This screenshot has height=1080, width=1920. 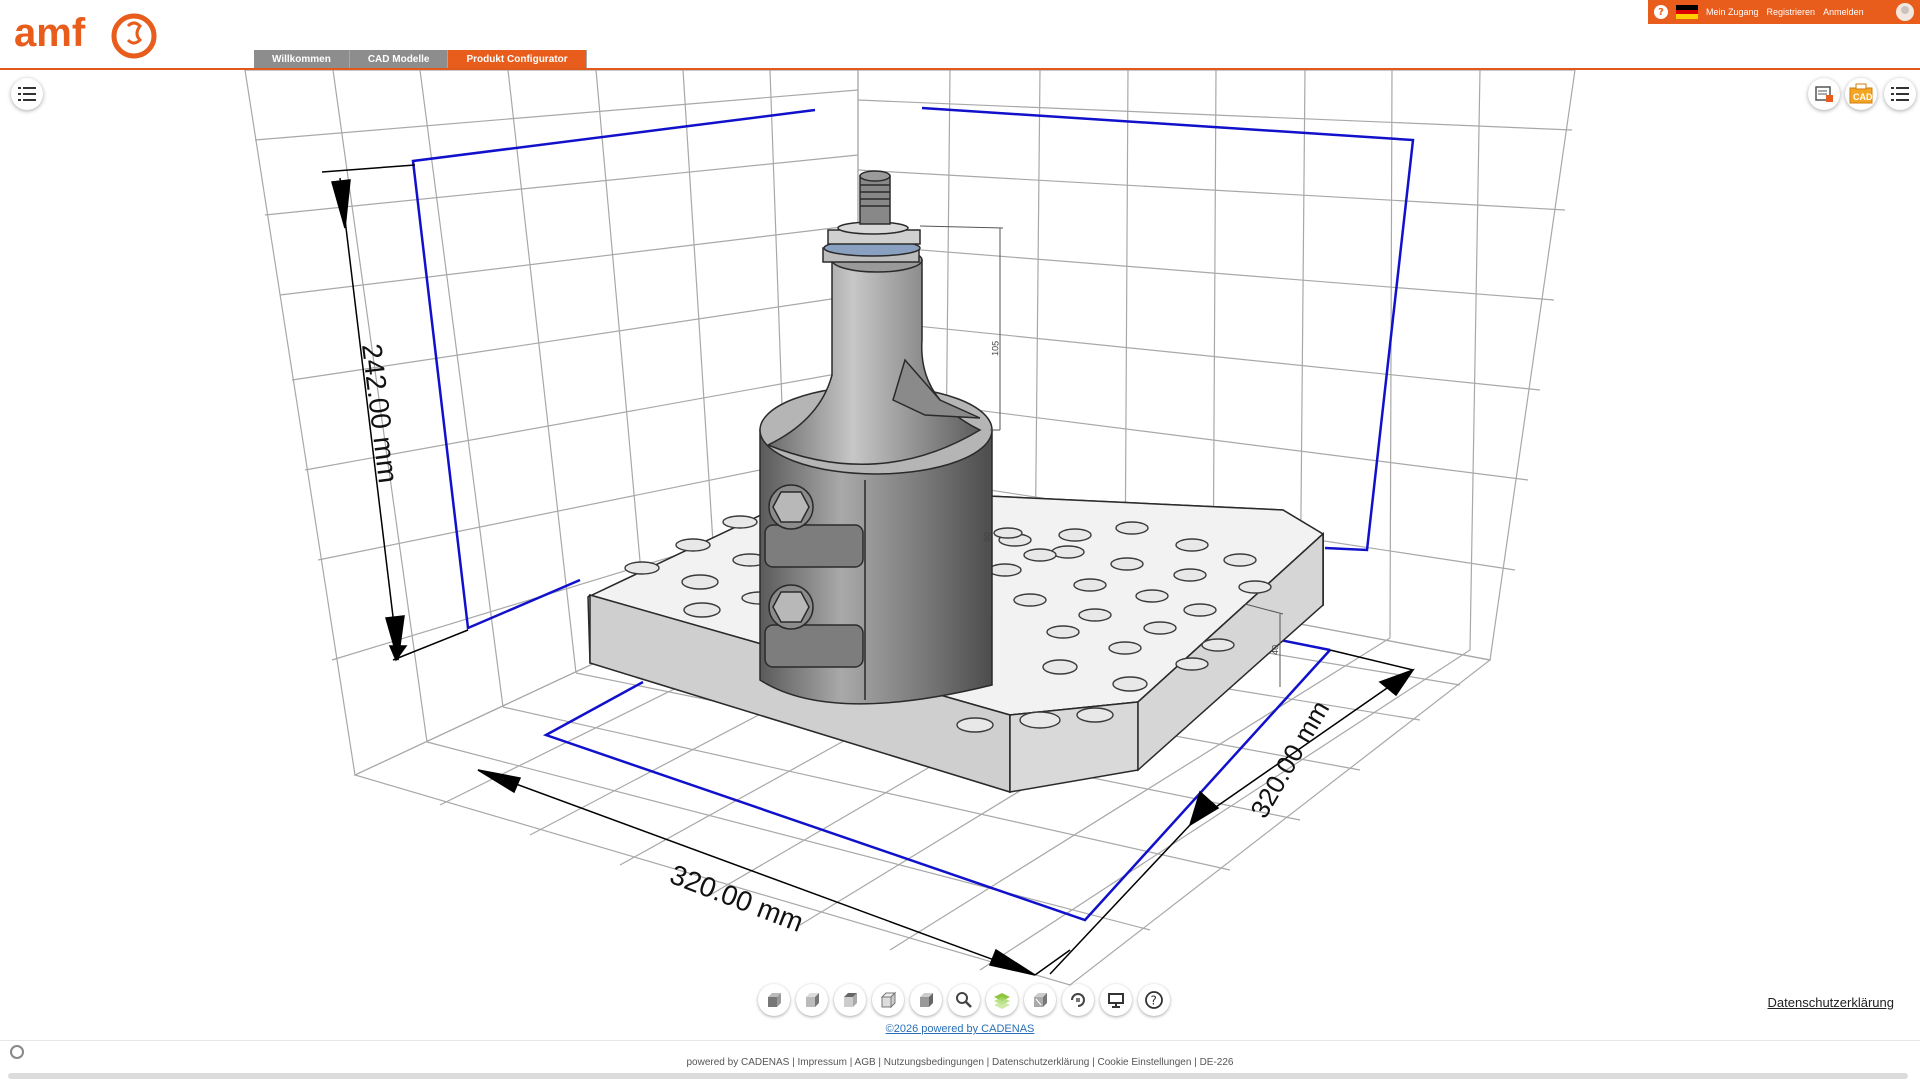 What do you see at coordinates (1289, 759) in the screenshot?
I see `depth-dimension-label: 320.00 mm` at bounding box center [1289, 759].